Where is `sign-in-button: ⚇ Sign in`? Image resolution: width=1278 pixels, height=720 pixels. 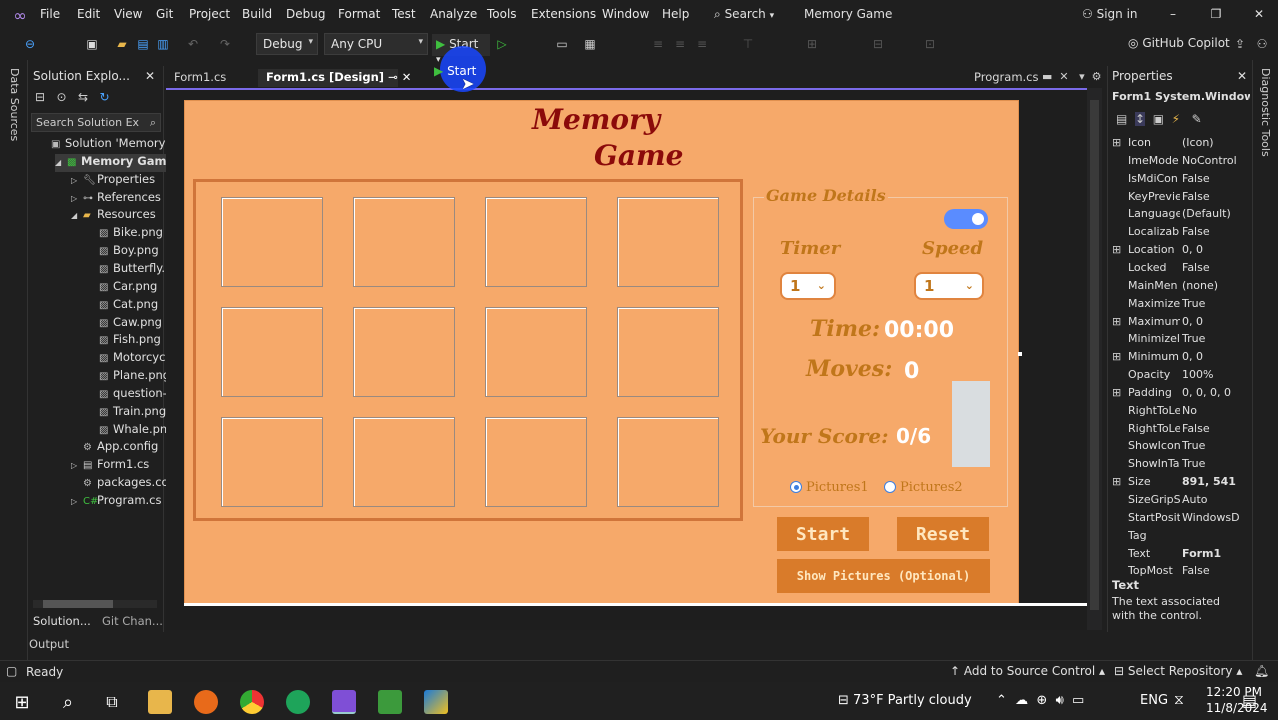 sign-in-button: ⚇ Sign in is located at coordinates (1110, 14).